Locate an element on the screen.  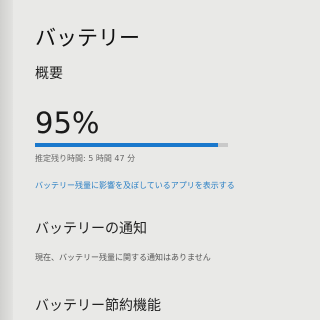
battery-notifications-text: 現在、バッテリー残量に関する通知はありません is located at coordinates (123, 257).